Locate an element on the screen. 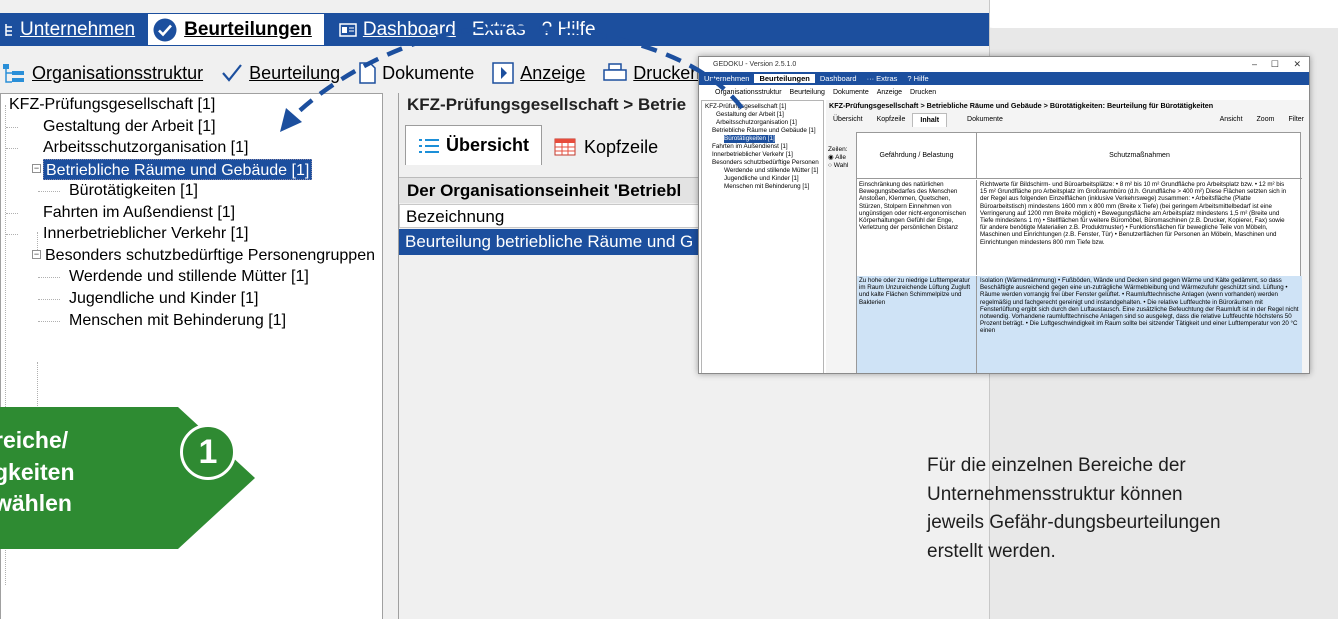 This screenshot has height=619, width=1338. screenshot-tree-node: KFZ-Prüfungsgesellschaft [1] is located at coordinates (745, 107).